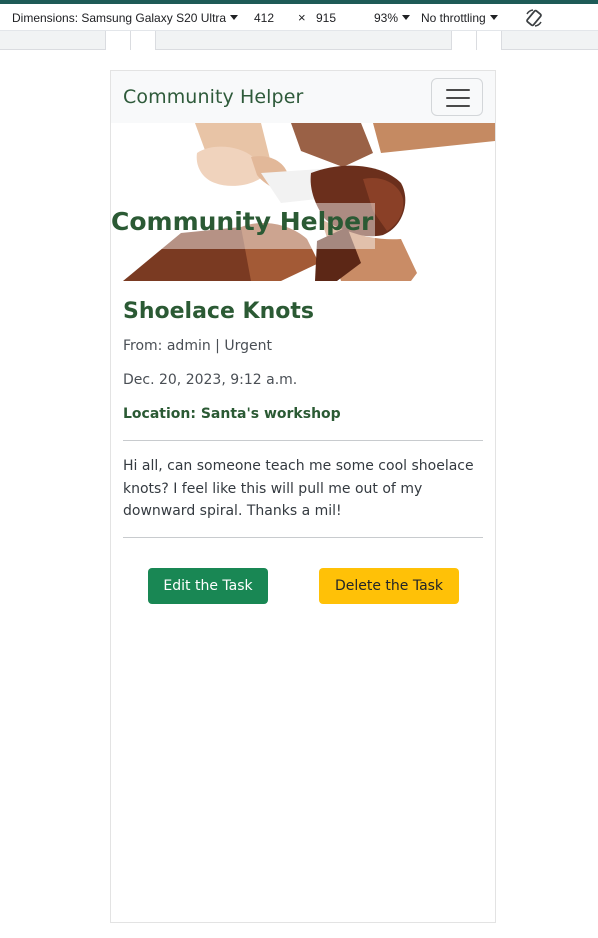 This screenshot has height=938, width=598. I want to click on delete-task-button: Delete the Task, so click(389, 586).